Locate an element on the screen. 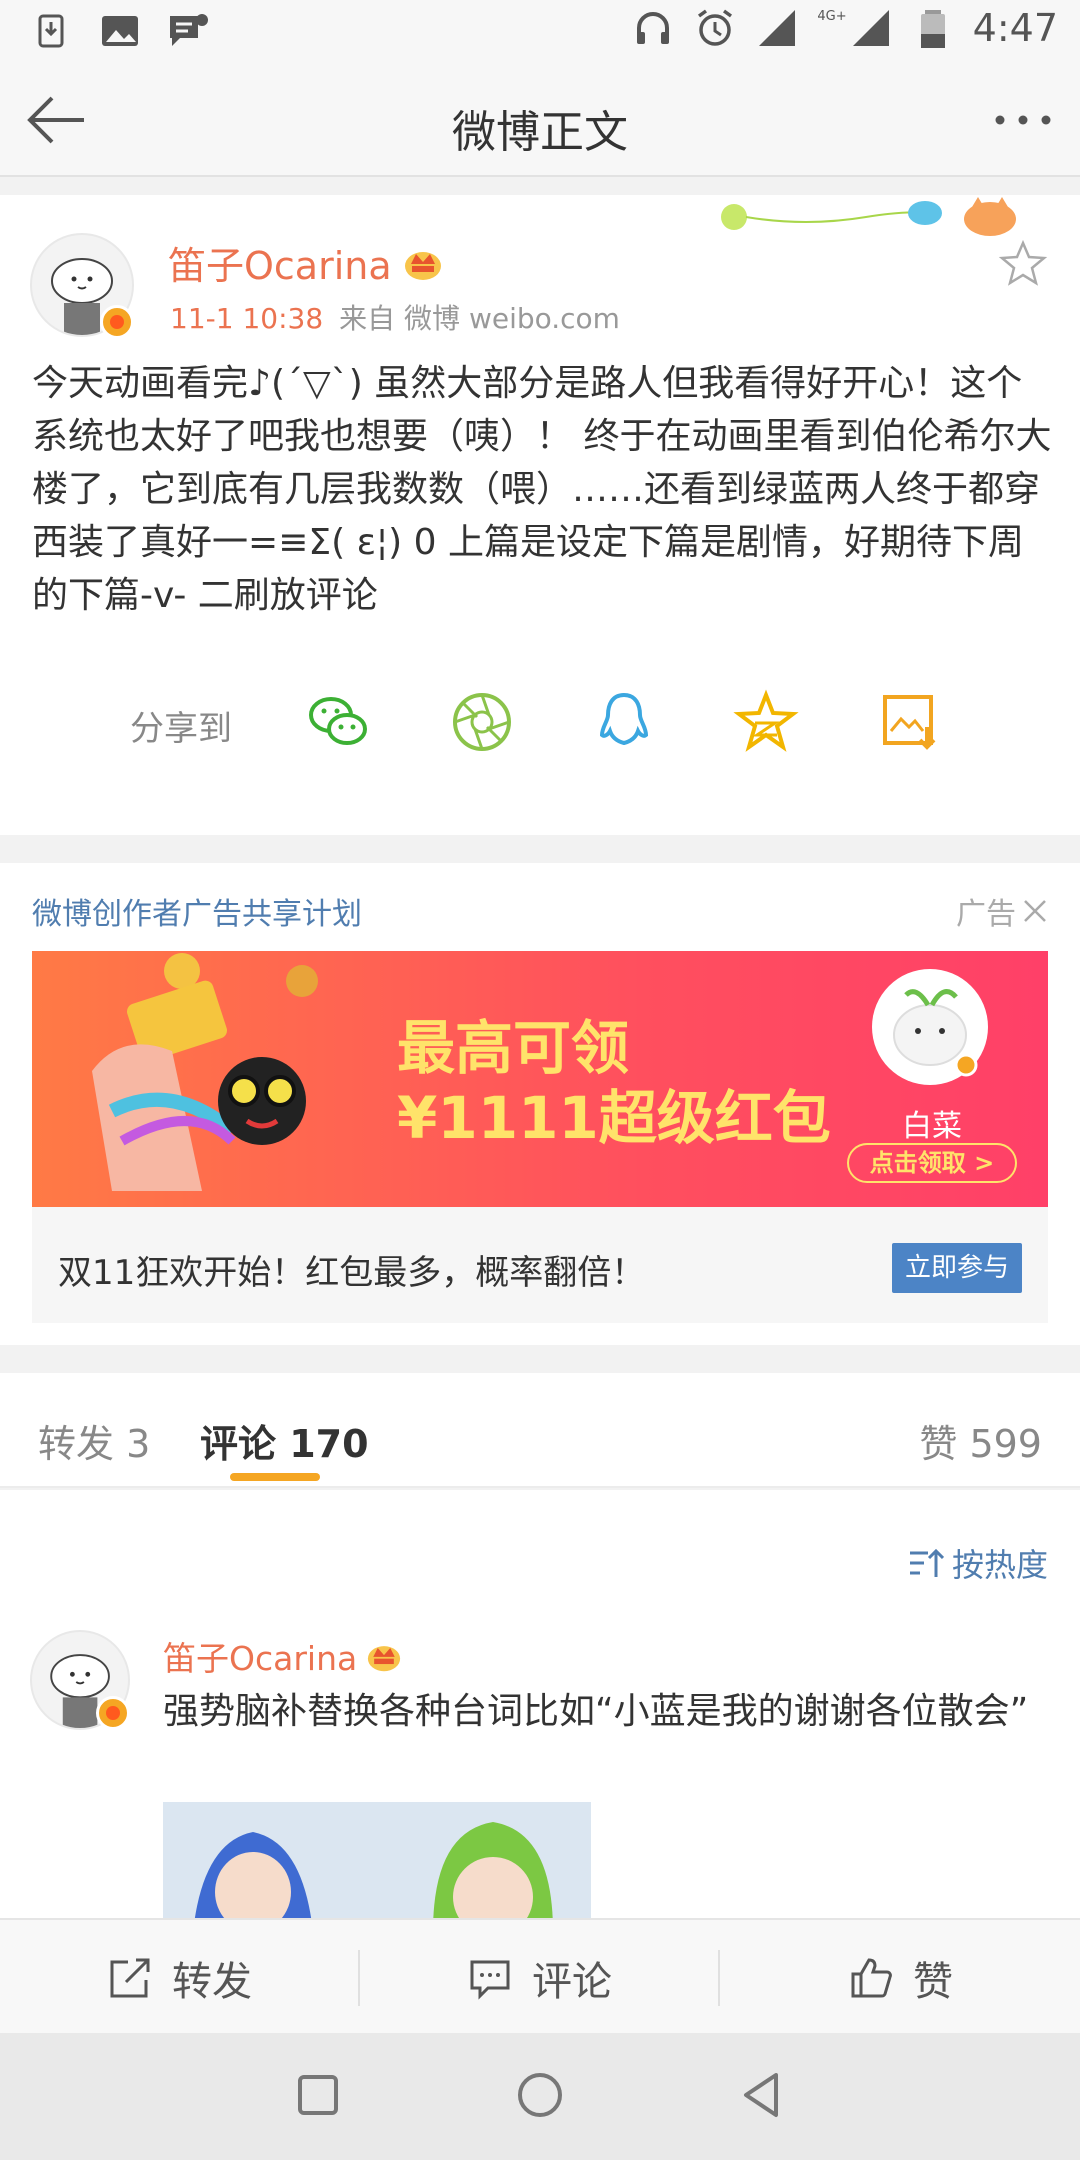 The width and height of the screenshot is (1080, 2160). comment-image is located at coordinates (377, 1867).